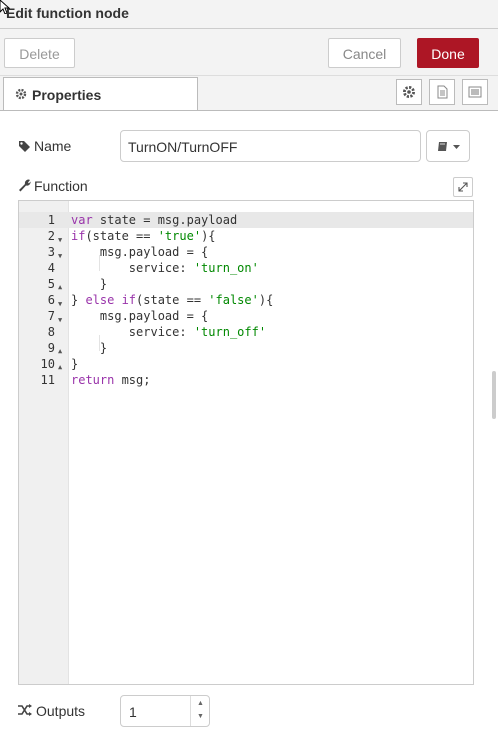 This screenshot has width=498, height=750. What do you see at coordinates (494, 395) in the screenshot?
I see `panel-scrollbar` at bounding box center [494, 395].